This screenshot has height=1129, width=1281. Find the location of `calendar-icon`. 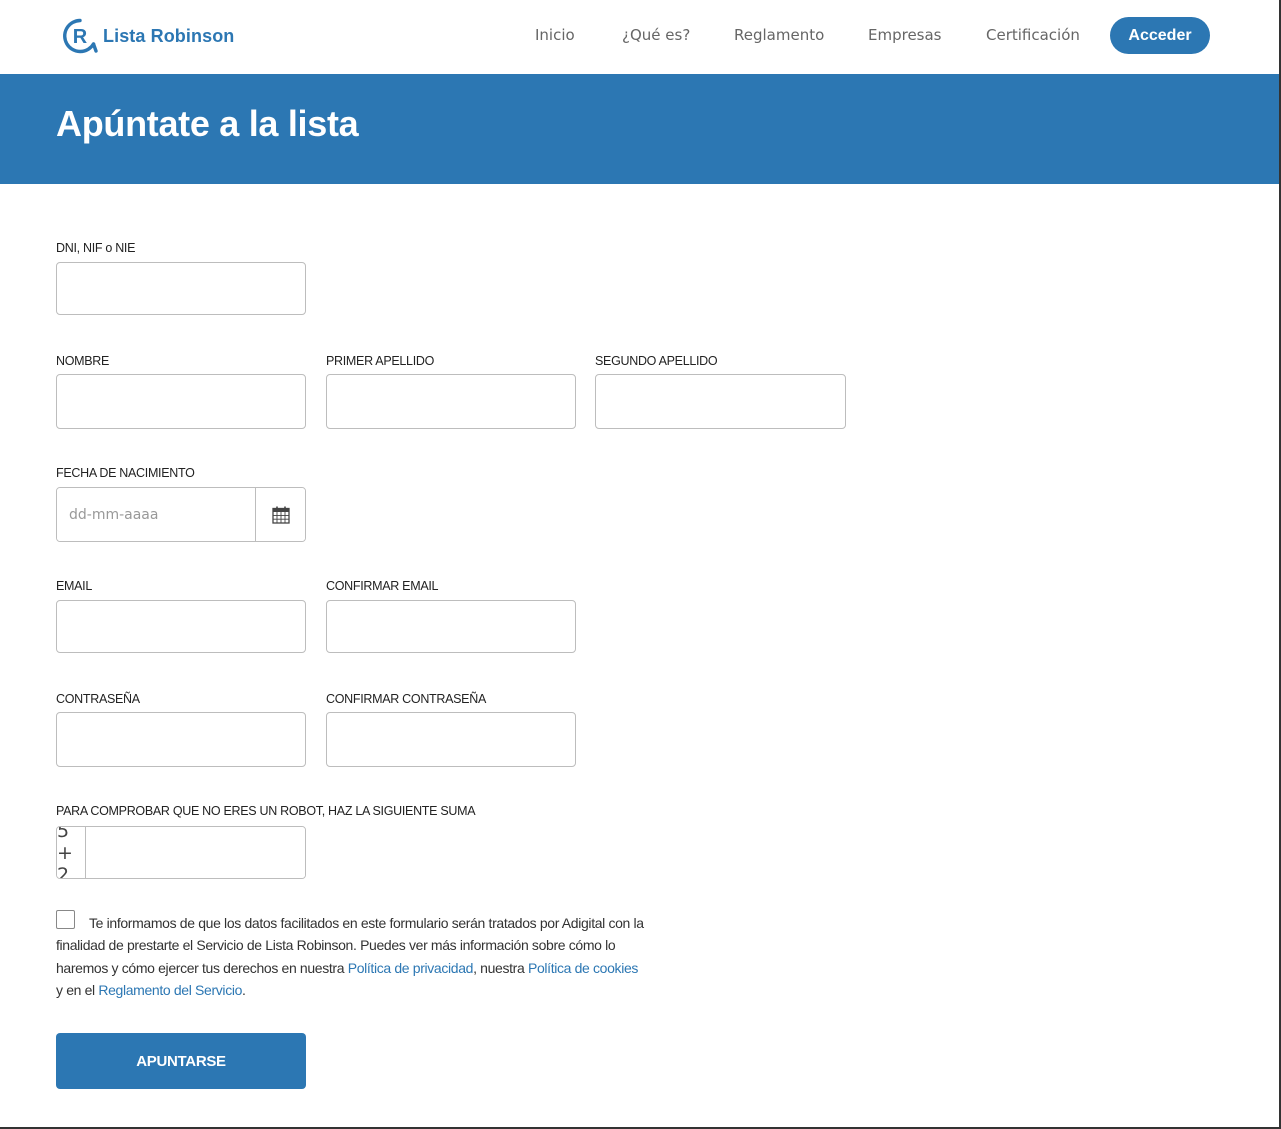

calendar-icon is located at coordinates (280, 515).